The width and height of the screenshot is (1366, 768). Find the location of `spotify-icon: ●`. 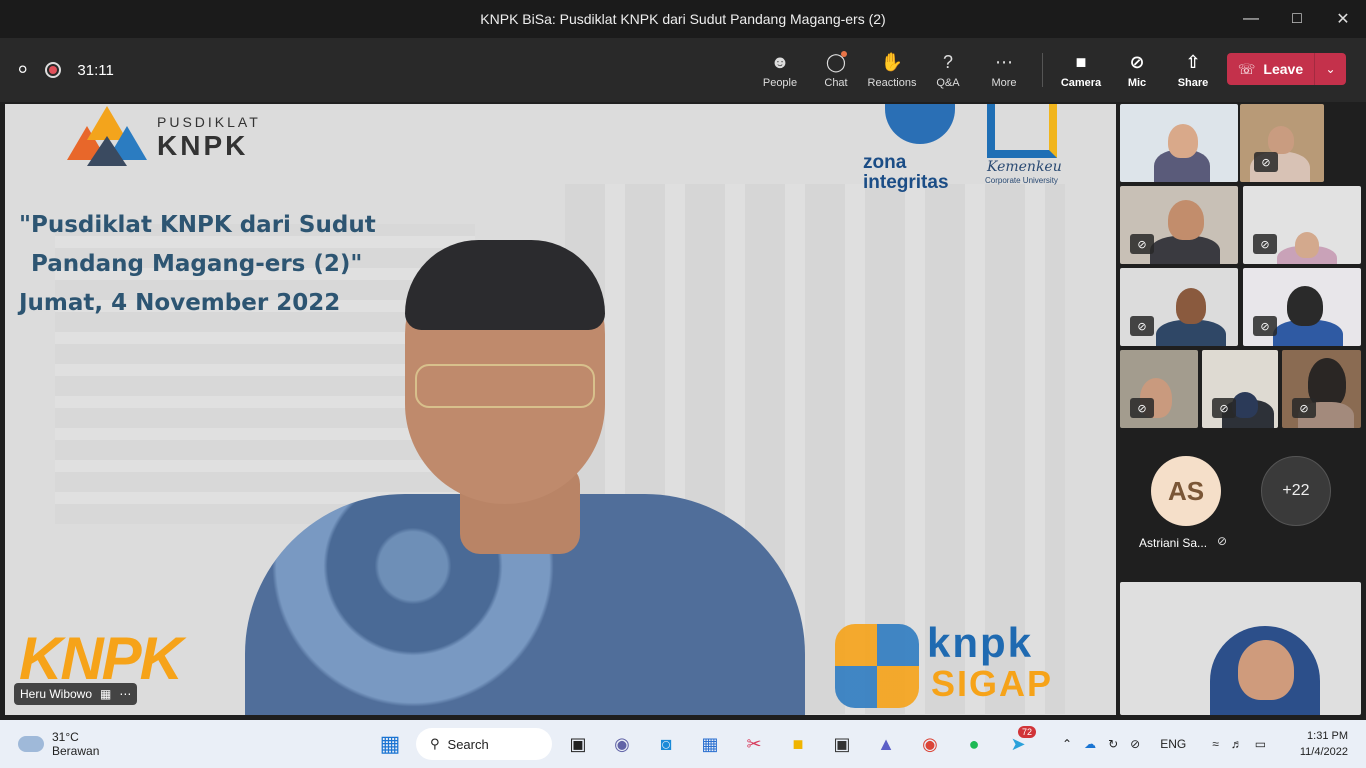

spotify-icon: ● is located at coordinates (974, 744).